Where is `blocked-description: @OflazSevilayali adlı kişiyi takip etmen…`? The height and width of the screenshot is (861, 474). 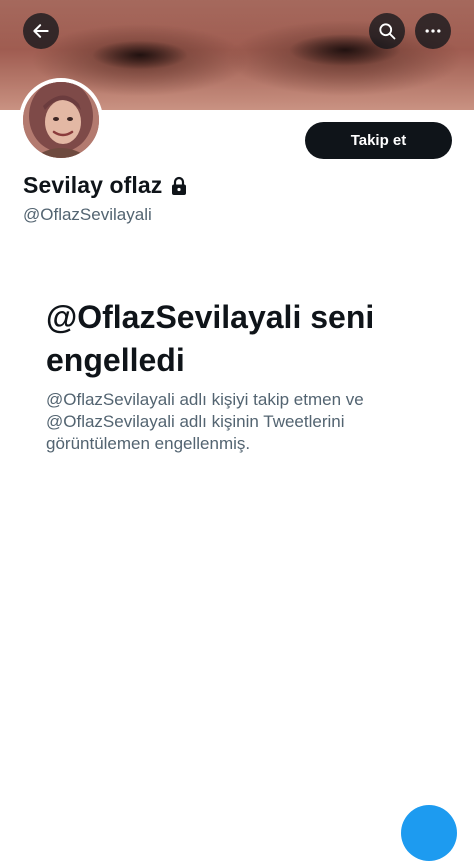
blocked-description: @OflazSevilayali adlı kişiyi takip etmen… is located at coordinates (205, 421).